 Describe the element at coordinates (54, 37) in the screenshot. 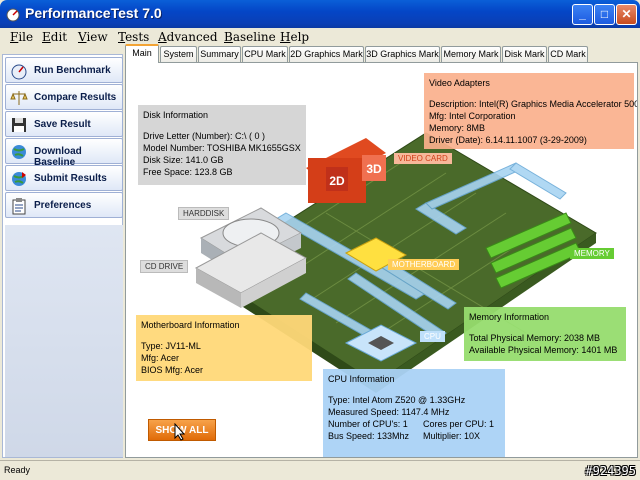

I see `menu-edit: Edit` at that location.